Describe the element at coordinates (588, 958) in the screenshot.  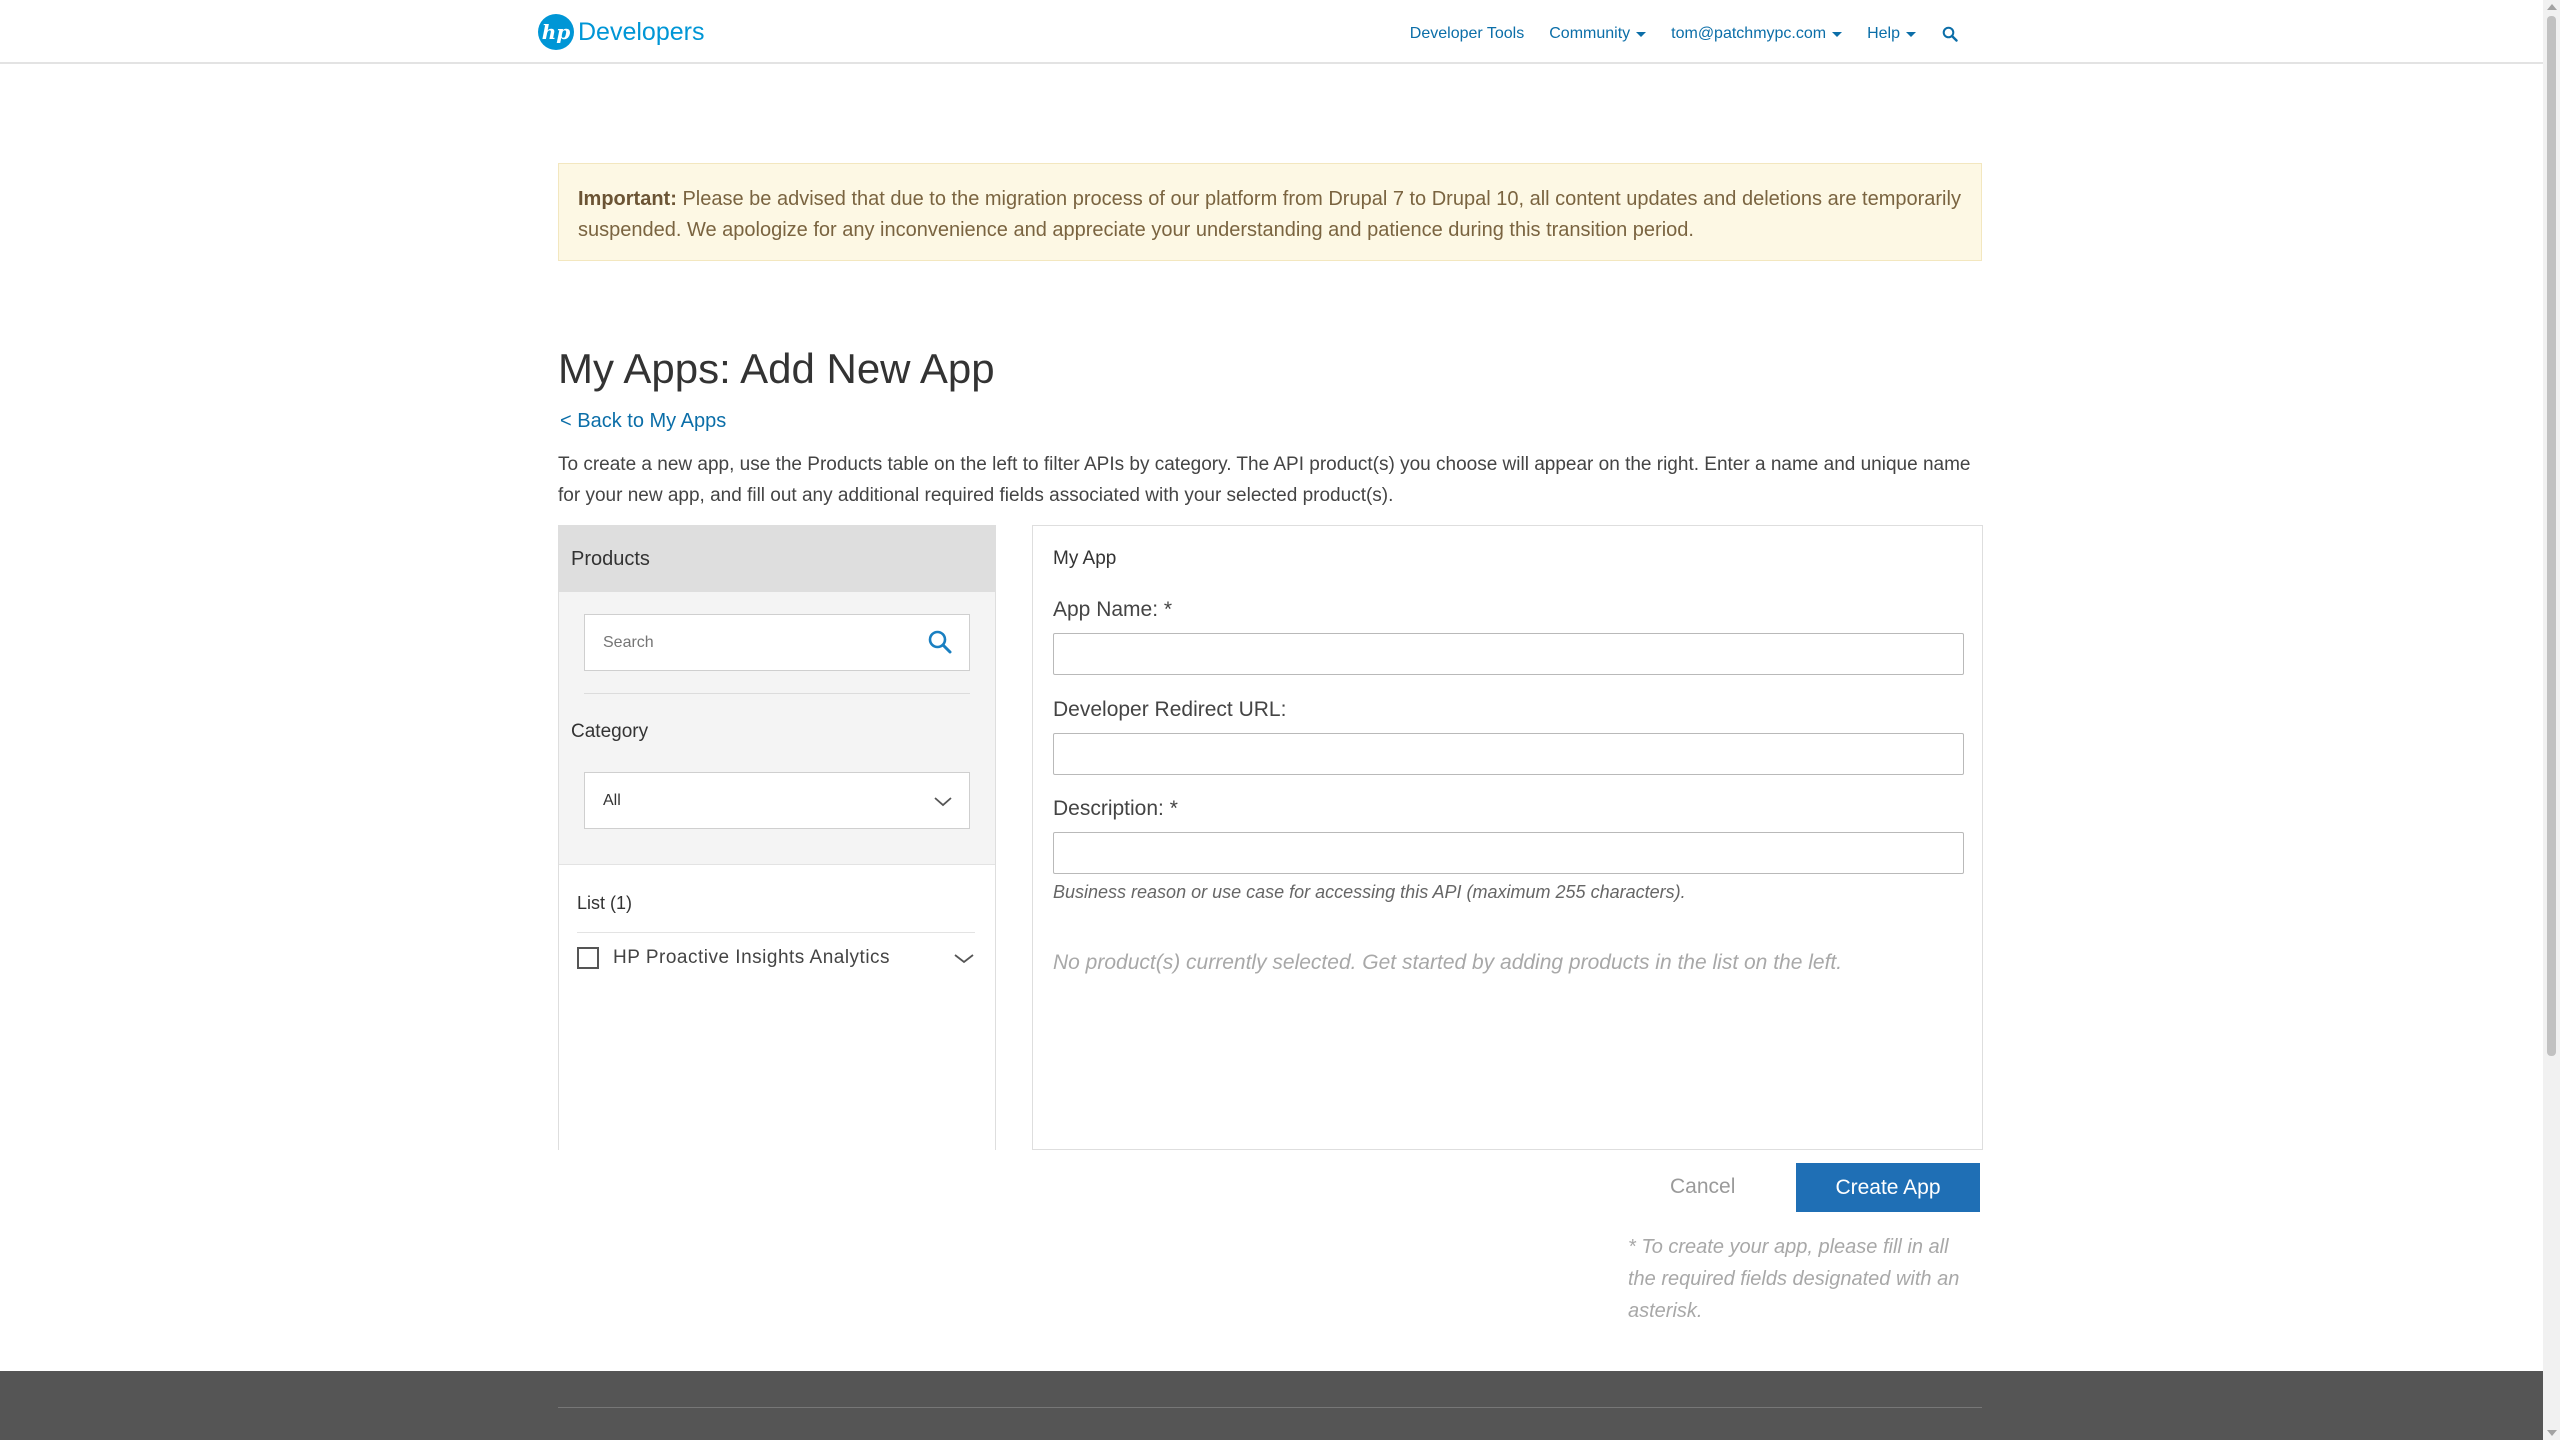
I see `product-checkbox` at that location.